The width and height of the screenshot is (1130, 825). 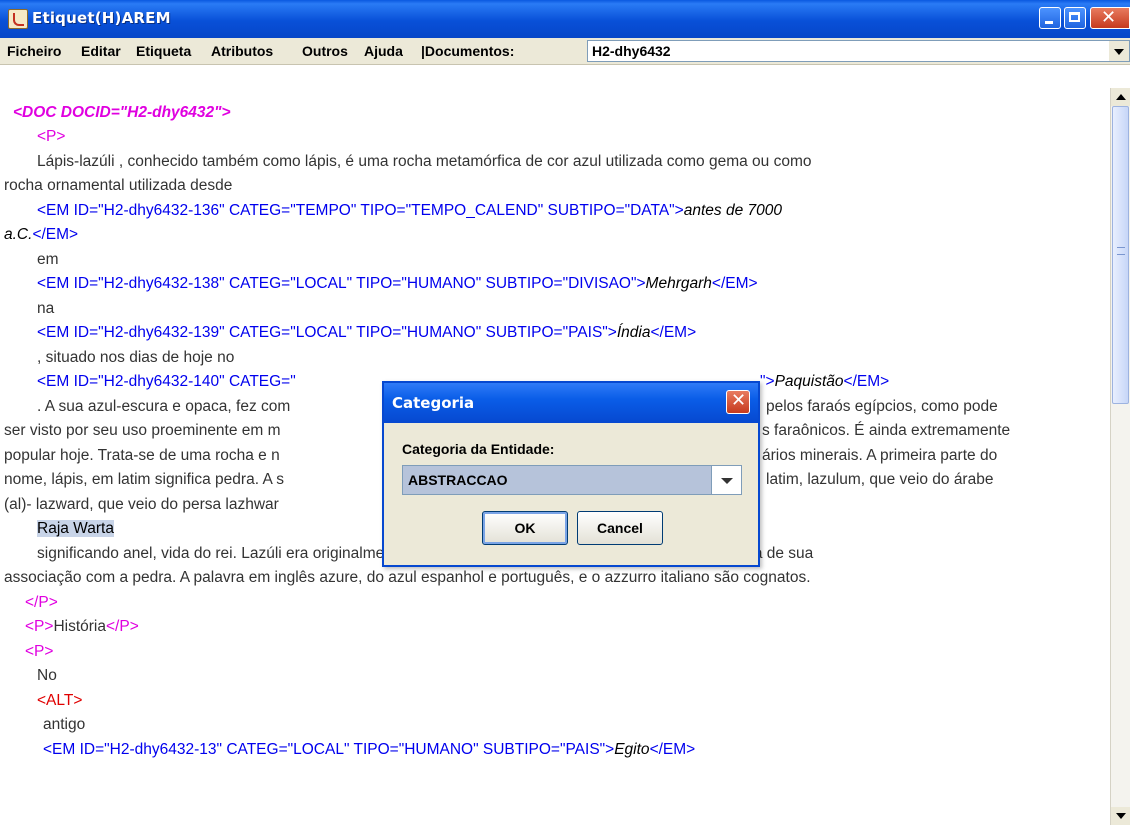 I want to click on dialog-title-bar: Categoria ✕, so click(x=571, y=403).